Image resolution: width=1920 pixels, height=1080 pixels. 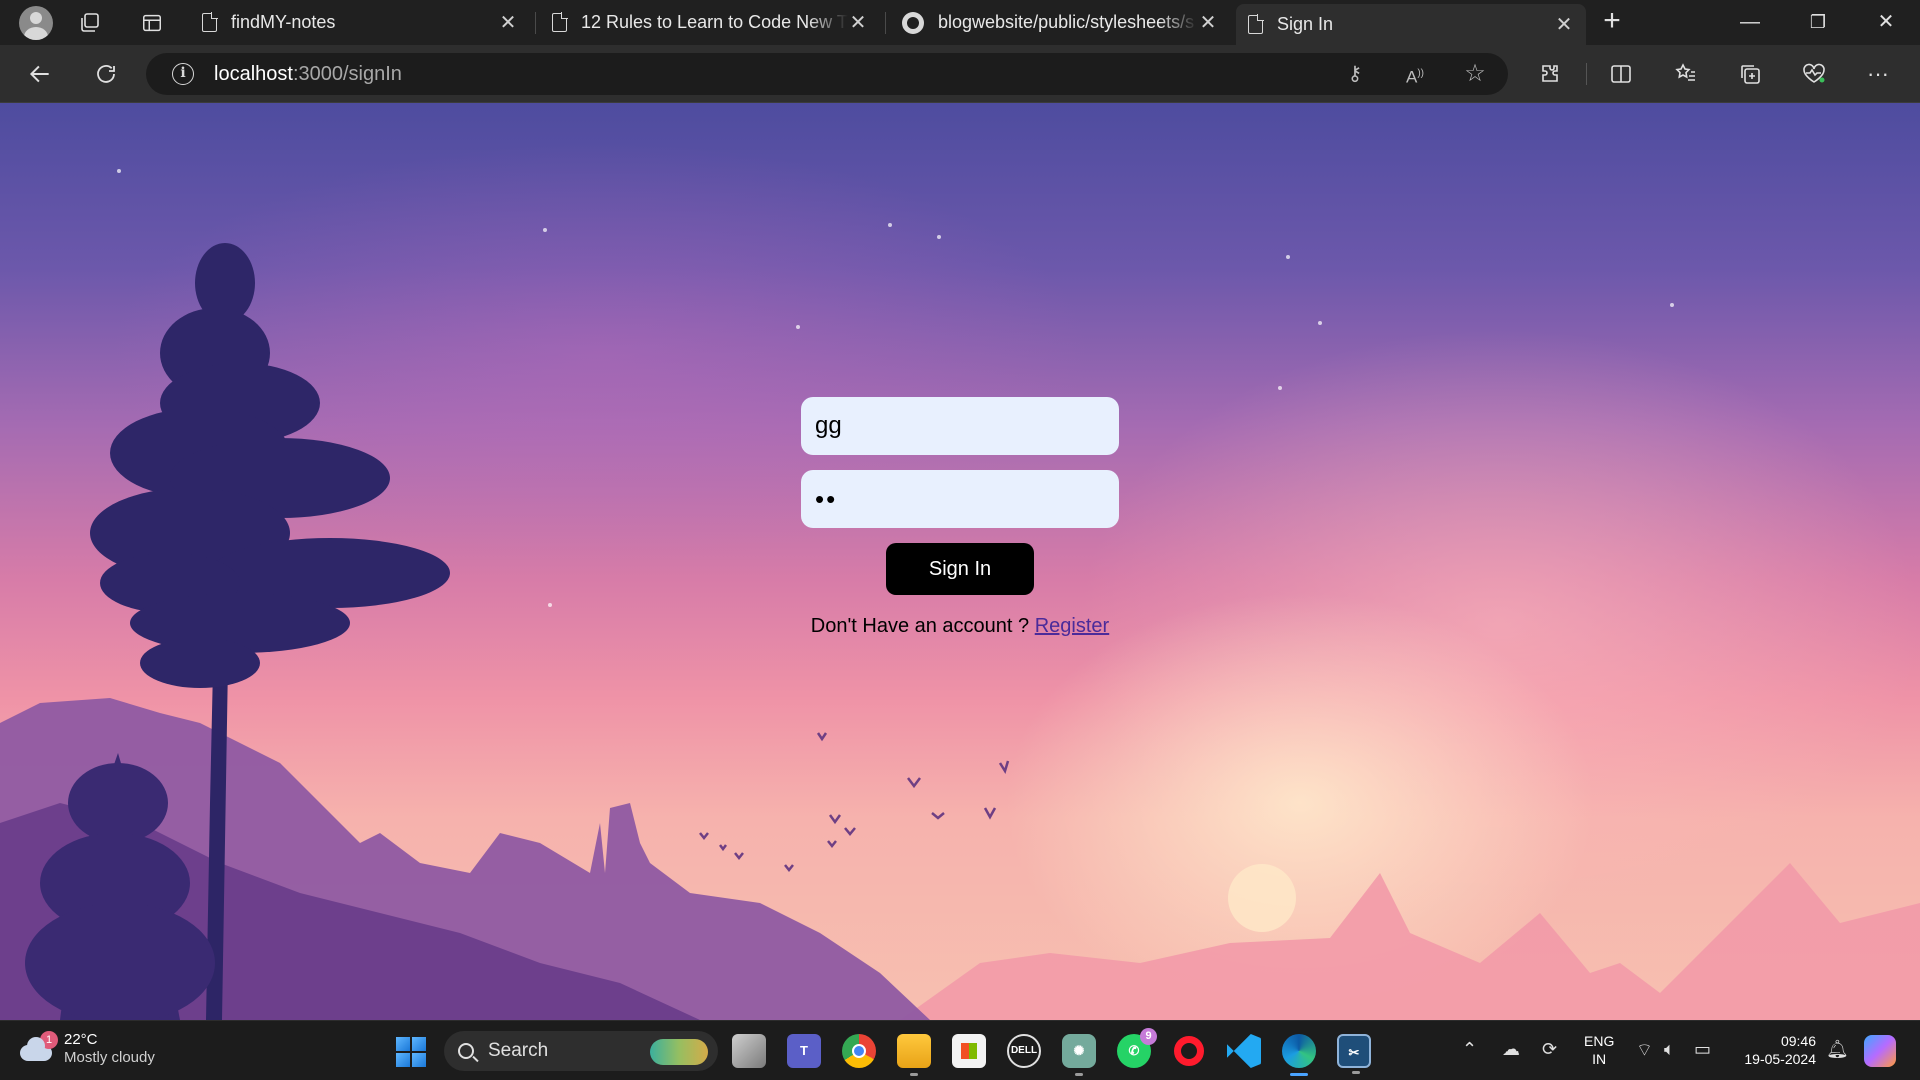 What do you see at coordinates (109, 1057) in the screenshot?
I see `weather-condition: Mostly cloudy` at bounding box center [109, 1057].